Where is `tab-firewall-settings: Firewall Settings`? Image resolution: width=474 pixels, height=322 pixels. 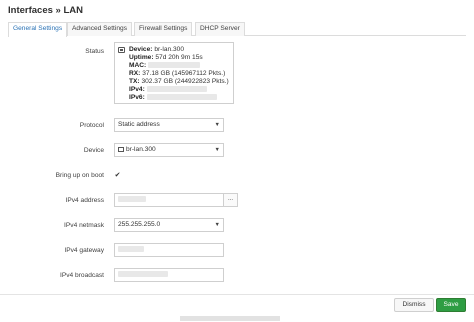 tab-firewall-settings: Firewall Settings is located at coordinates (163, 29).